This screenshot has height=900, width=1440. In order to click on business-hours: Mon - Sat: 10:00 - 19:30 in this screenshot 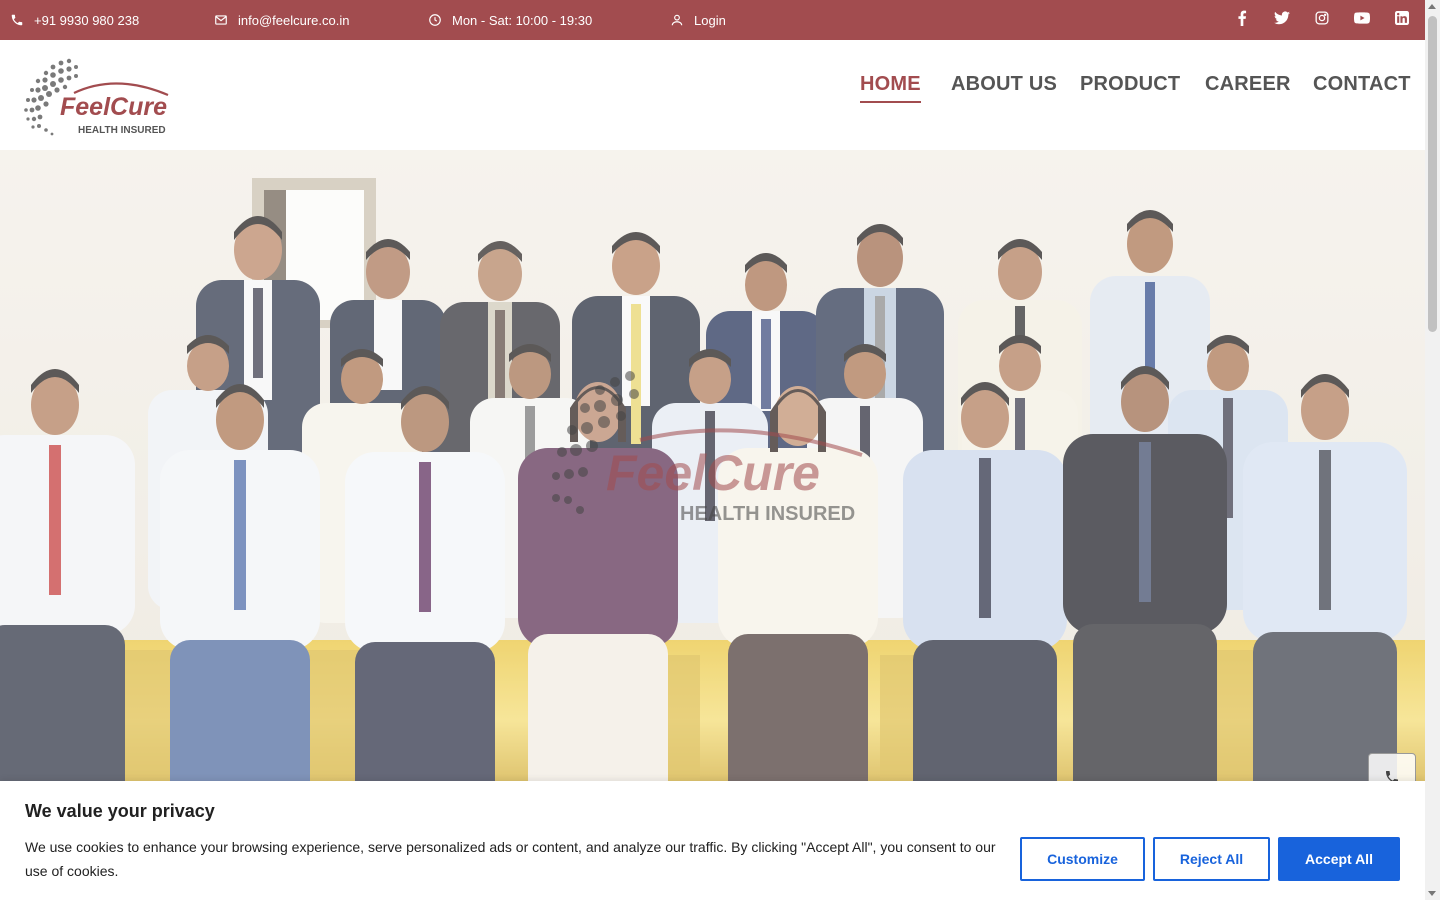, I will do `click(510, 20)`.